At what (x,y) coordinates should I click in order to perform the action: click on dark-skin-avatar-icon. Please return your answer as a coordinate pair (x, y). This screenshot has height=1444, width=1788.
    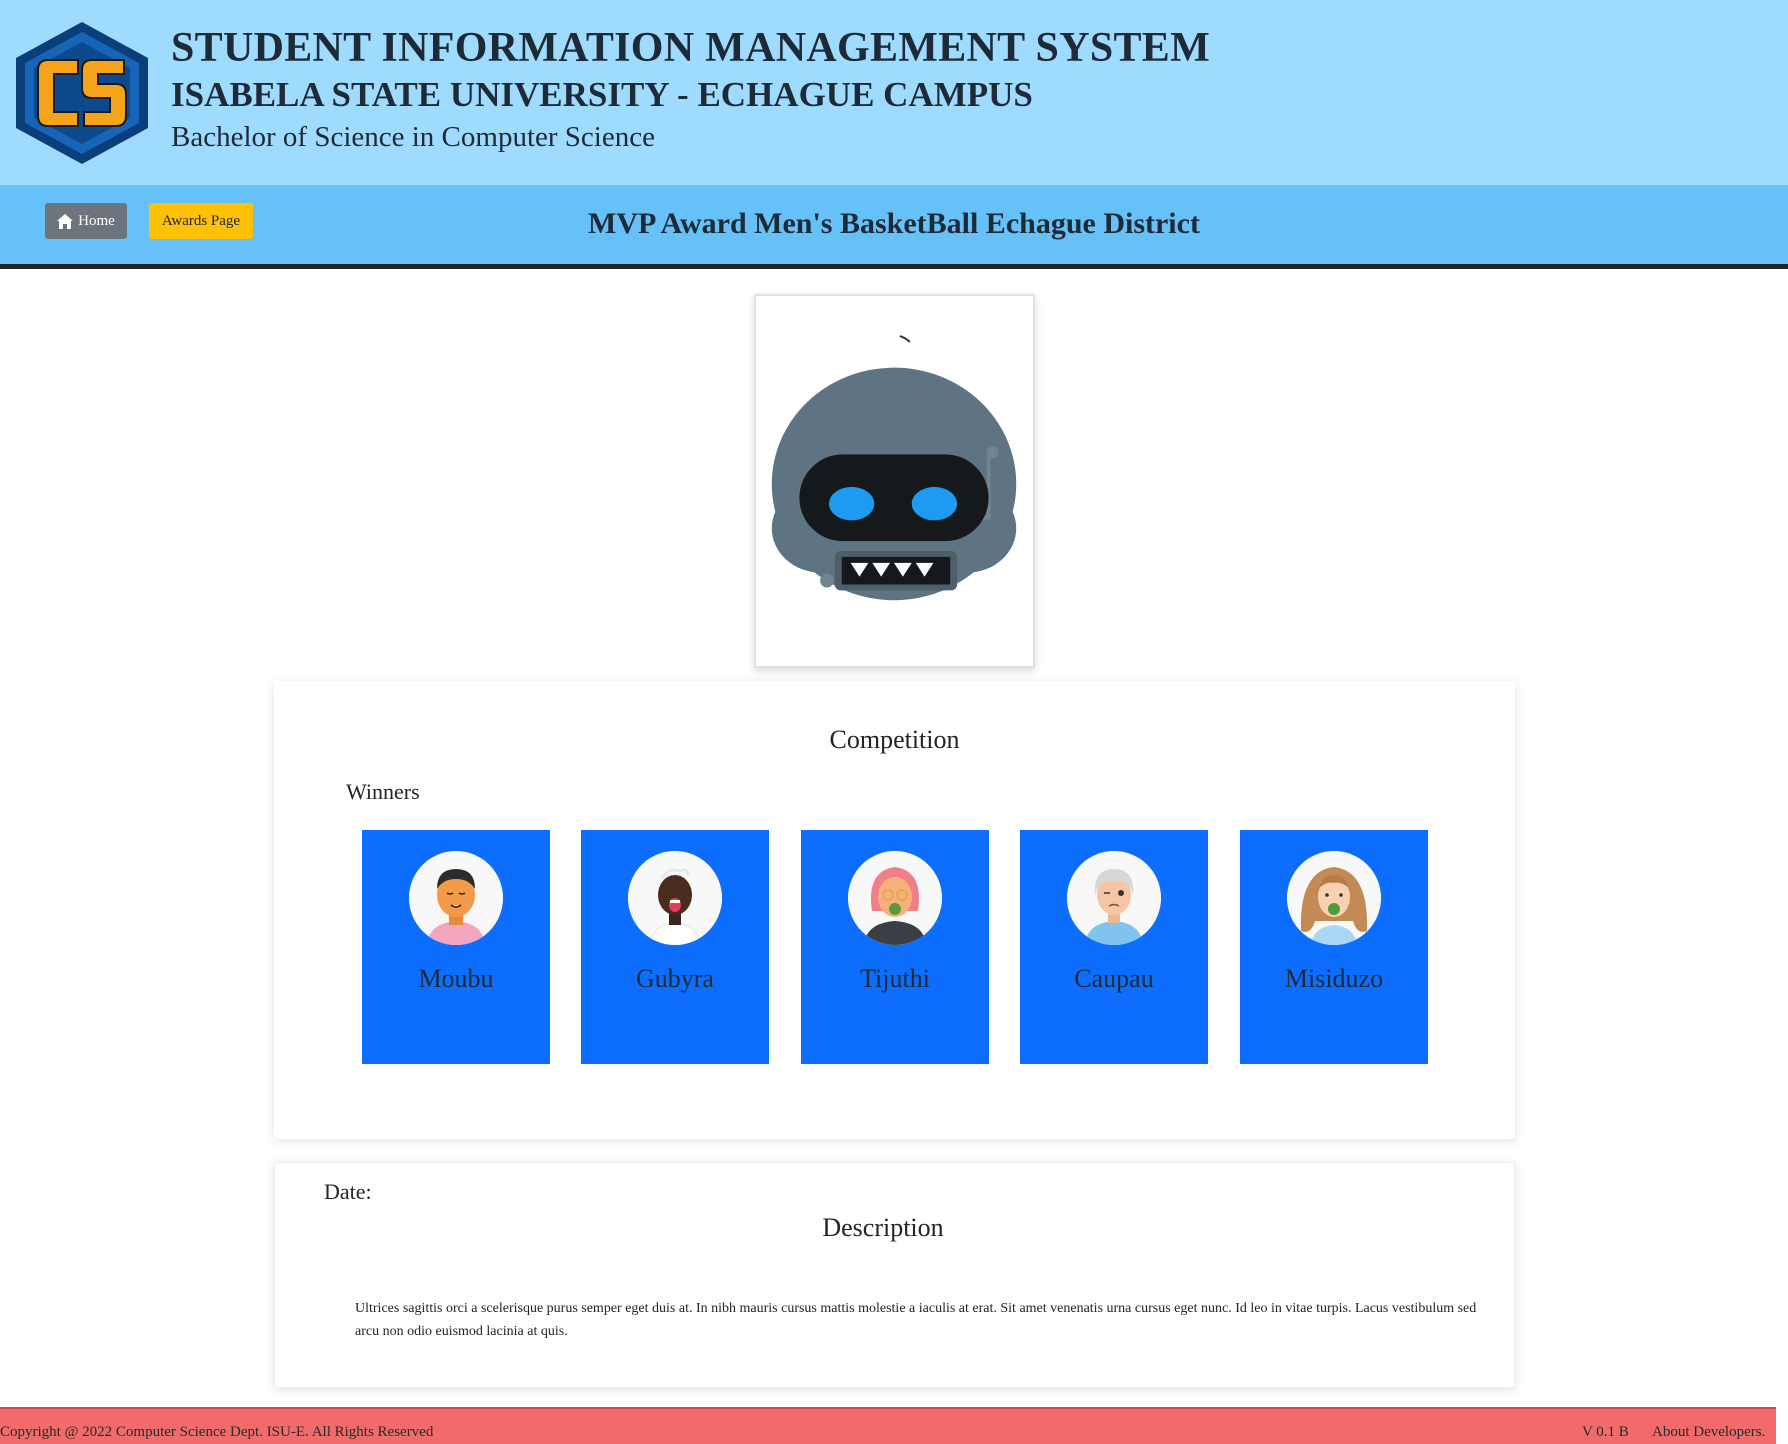
    Looking at the image, I should click on (675, 898).